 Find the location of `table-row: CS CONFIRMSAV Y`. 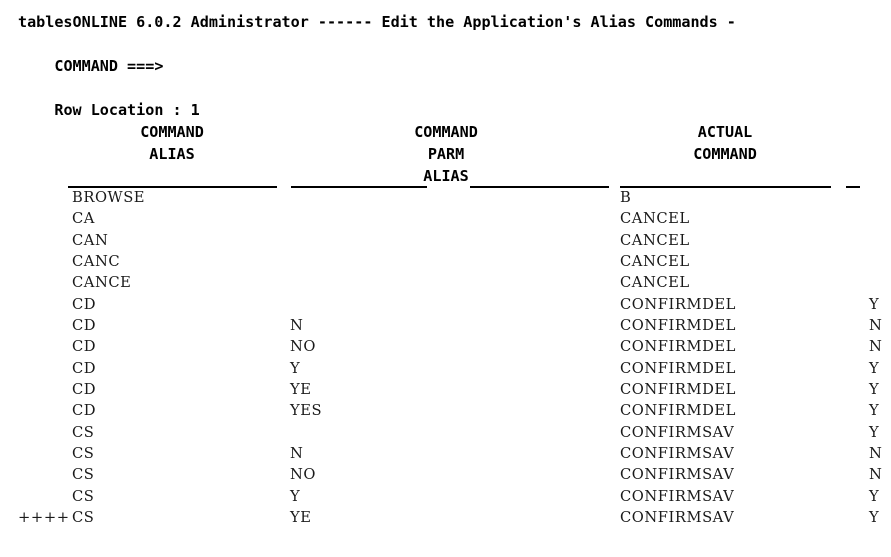

table-row: CS CONFIRMSAV Y is located at coordinates (454, 432).